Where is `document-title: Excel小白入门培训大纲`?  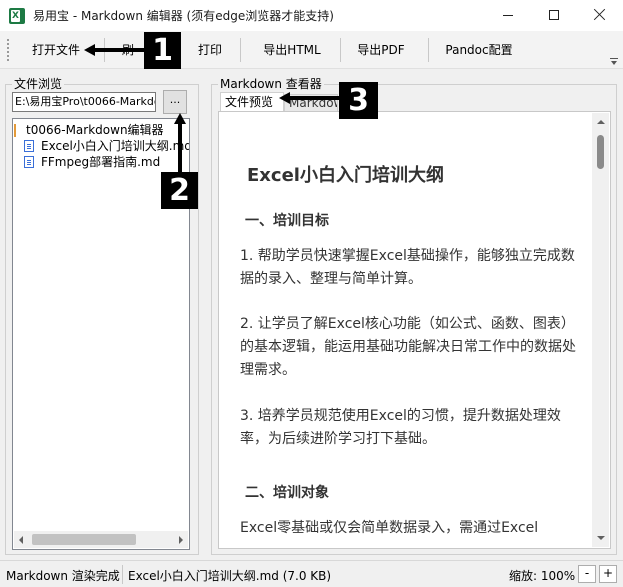 document-title: Excel小白入门培训大纲 is located at coordinates (345, 175).